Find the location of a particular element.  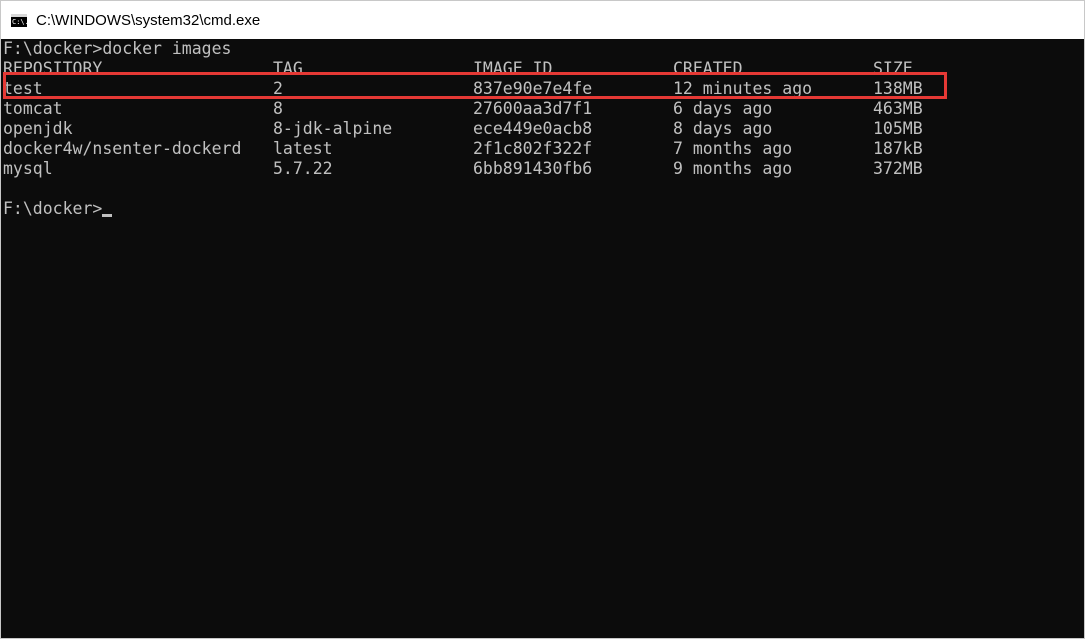

image-repository: openjdk is located at coordinates (38, 128).